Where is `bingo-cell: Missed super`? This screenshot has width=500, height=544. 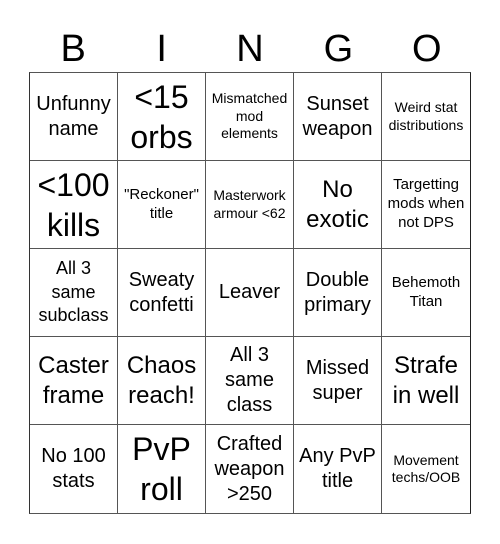
bingo-cell: Missed super is located at coordinates (338, 381).